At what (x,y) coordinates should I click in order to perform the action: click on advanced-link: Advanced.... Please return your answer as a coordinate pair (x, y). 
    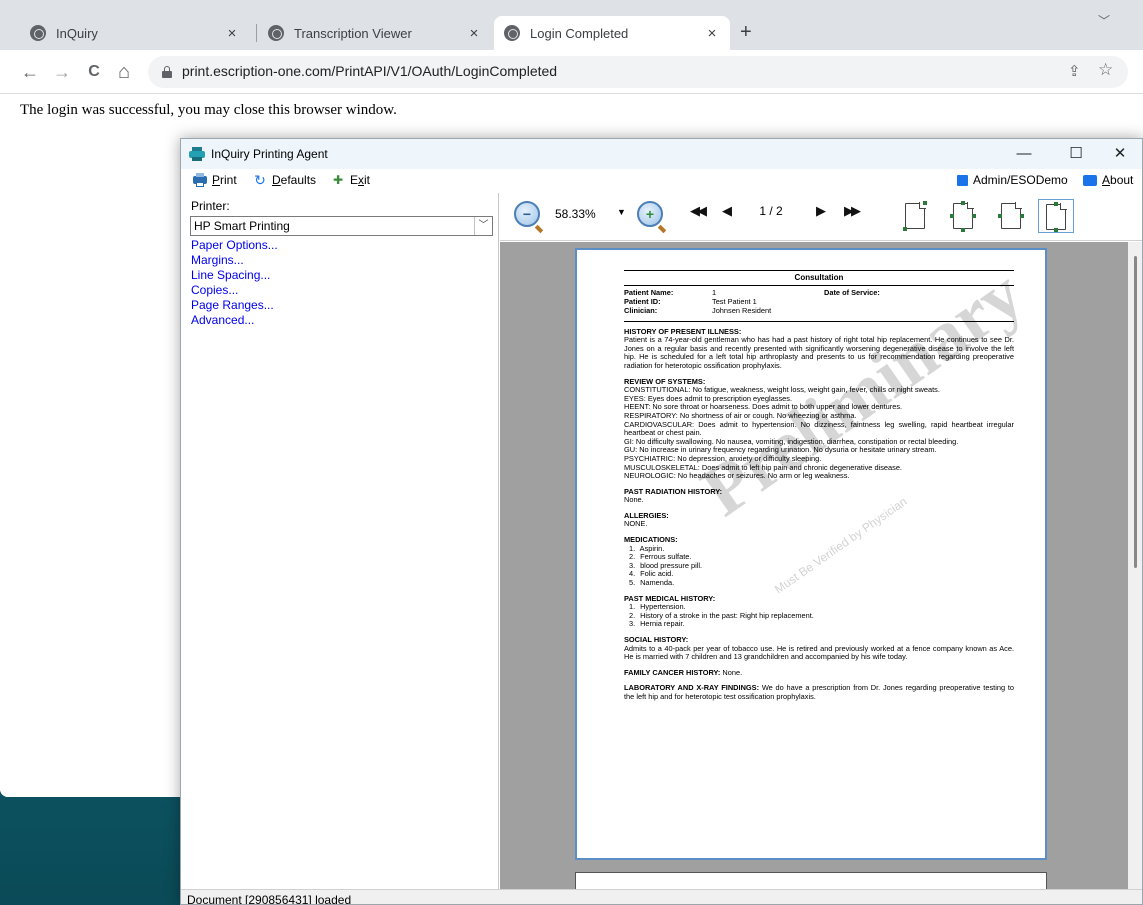
    Looking at the image, I should click on (234, 320).